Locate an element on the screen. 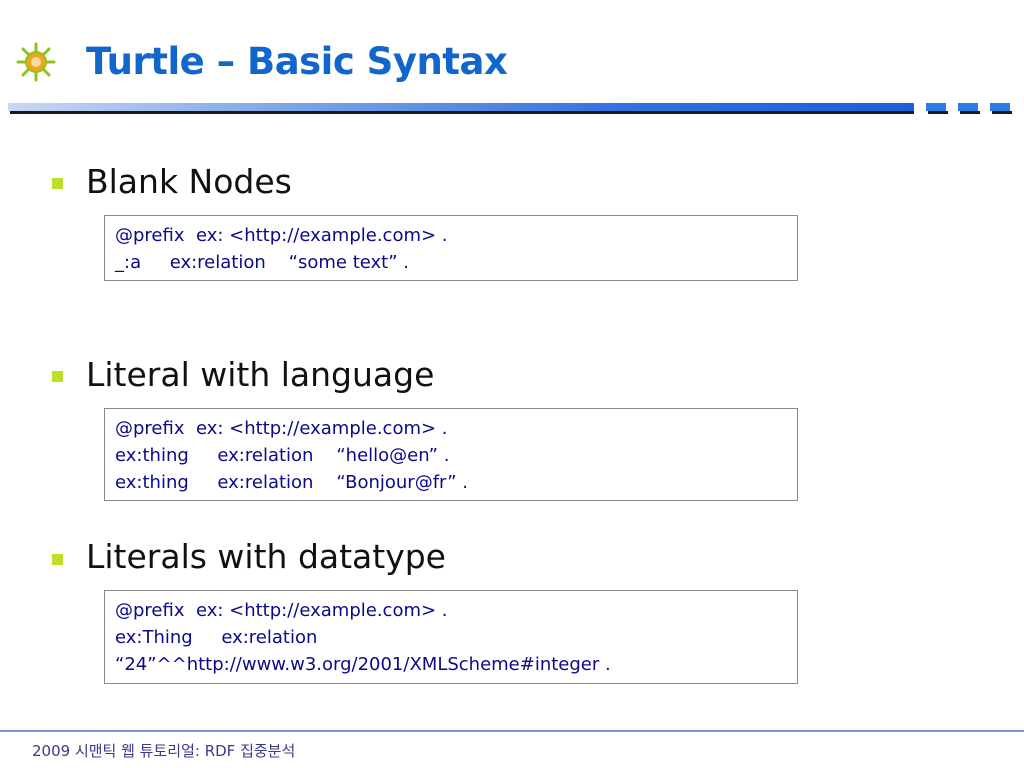 This screenshot has width=1024, height=768. section-heading: Blank Nodes is located at coordinates (189, 181).